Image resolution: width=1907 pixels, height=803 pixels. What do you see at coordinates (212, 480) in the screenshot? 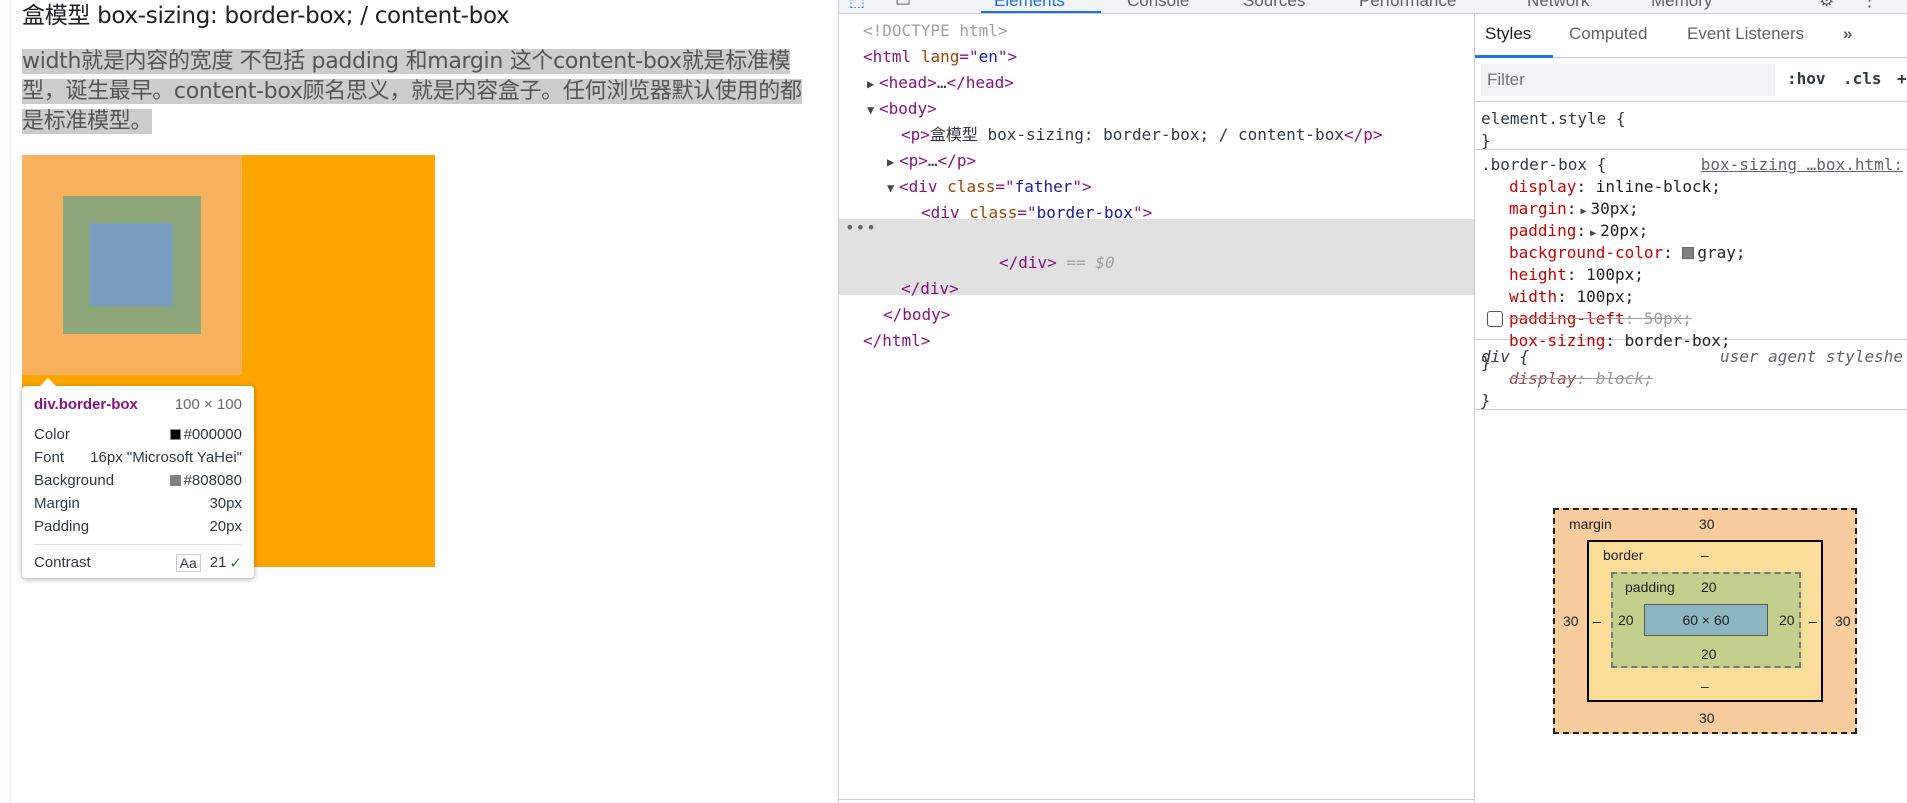
I see `tooltip-value: #808080` at bounding box center [212, 480].